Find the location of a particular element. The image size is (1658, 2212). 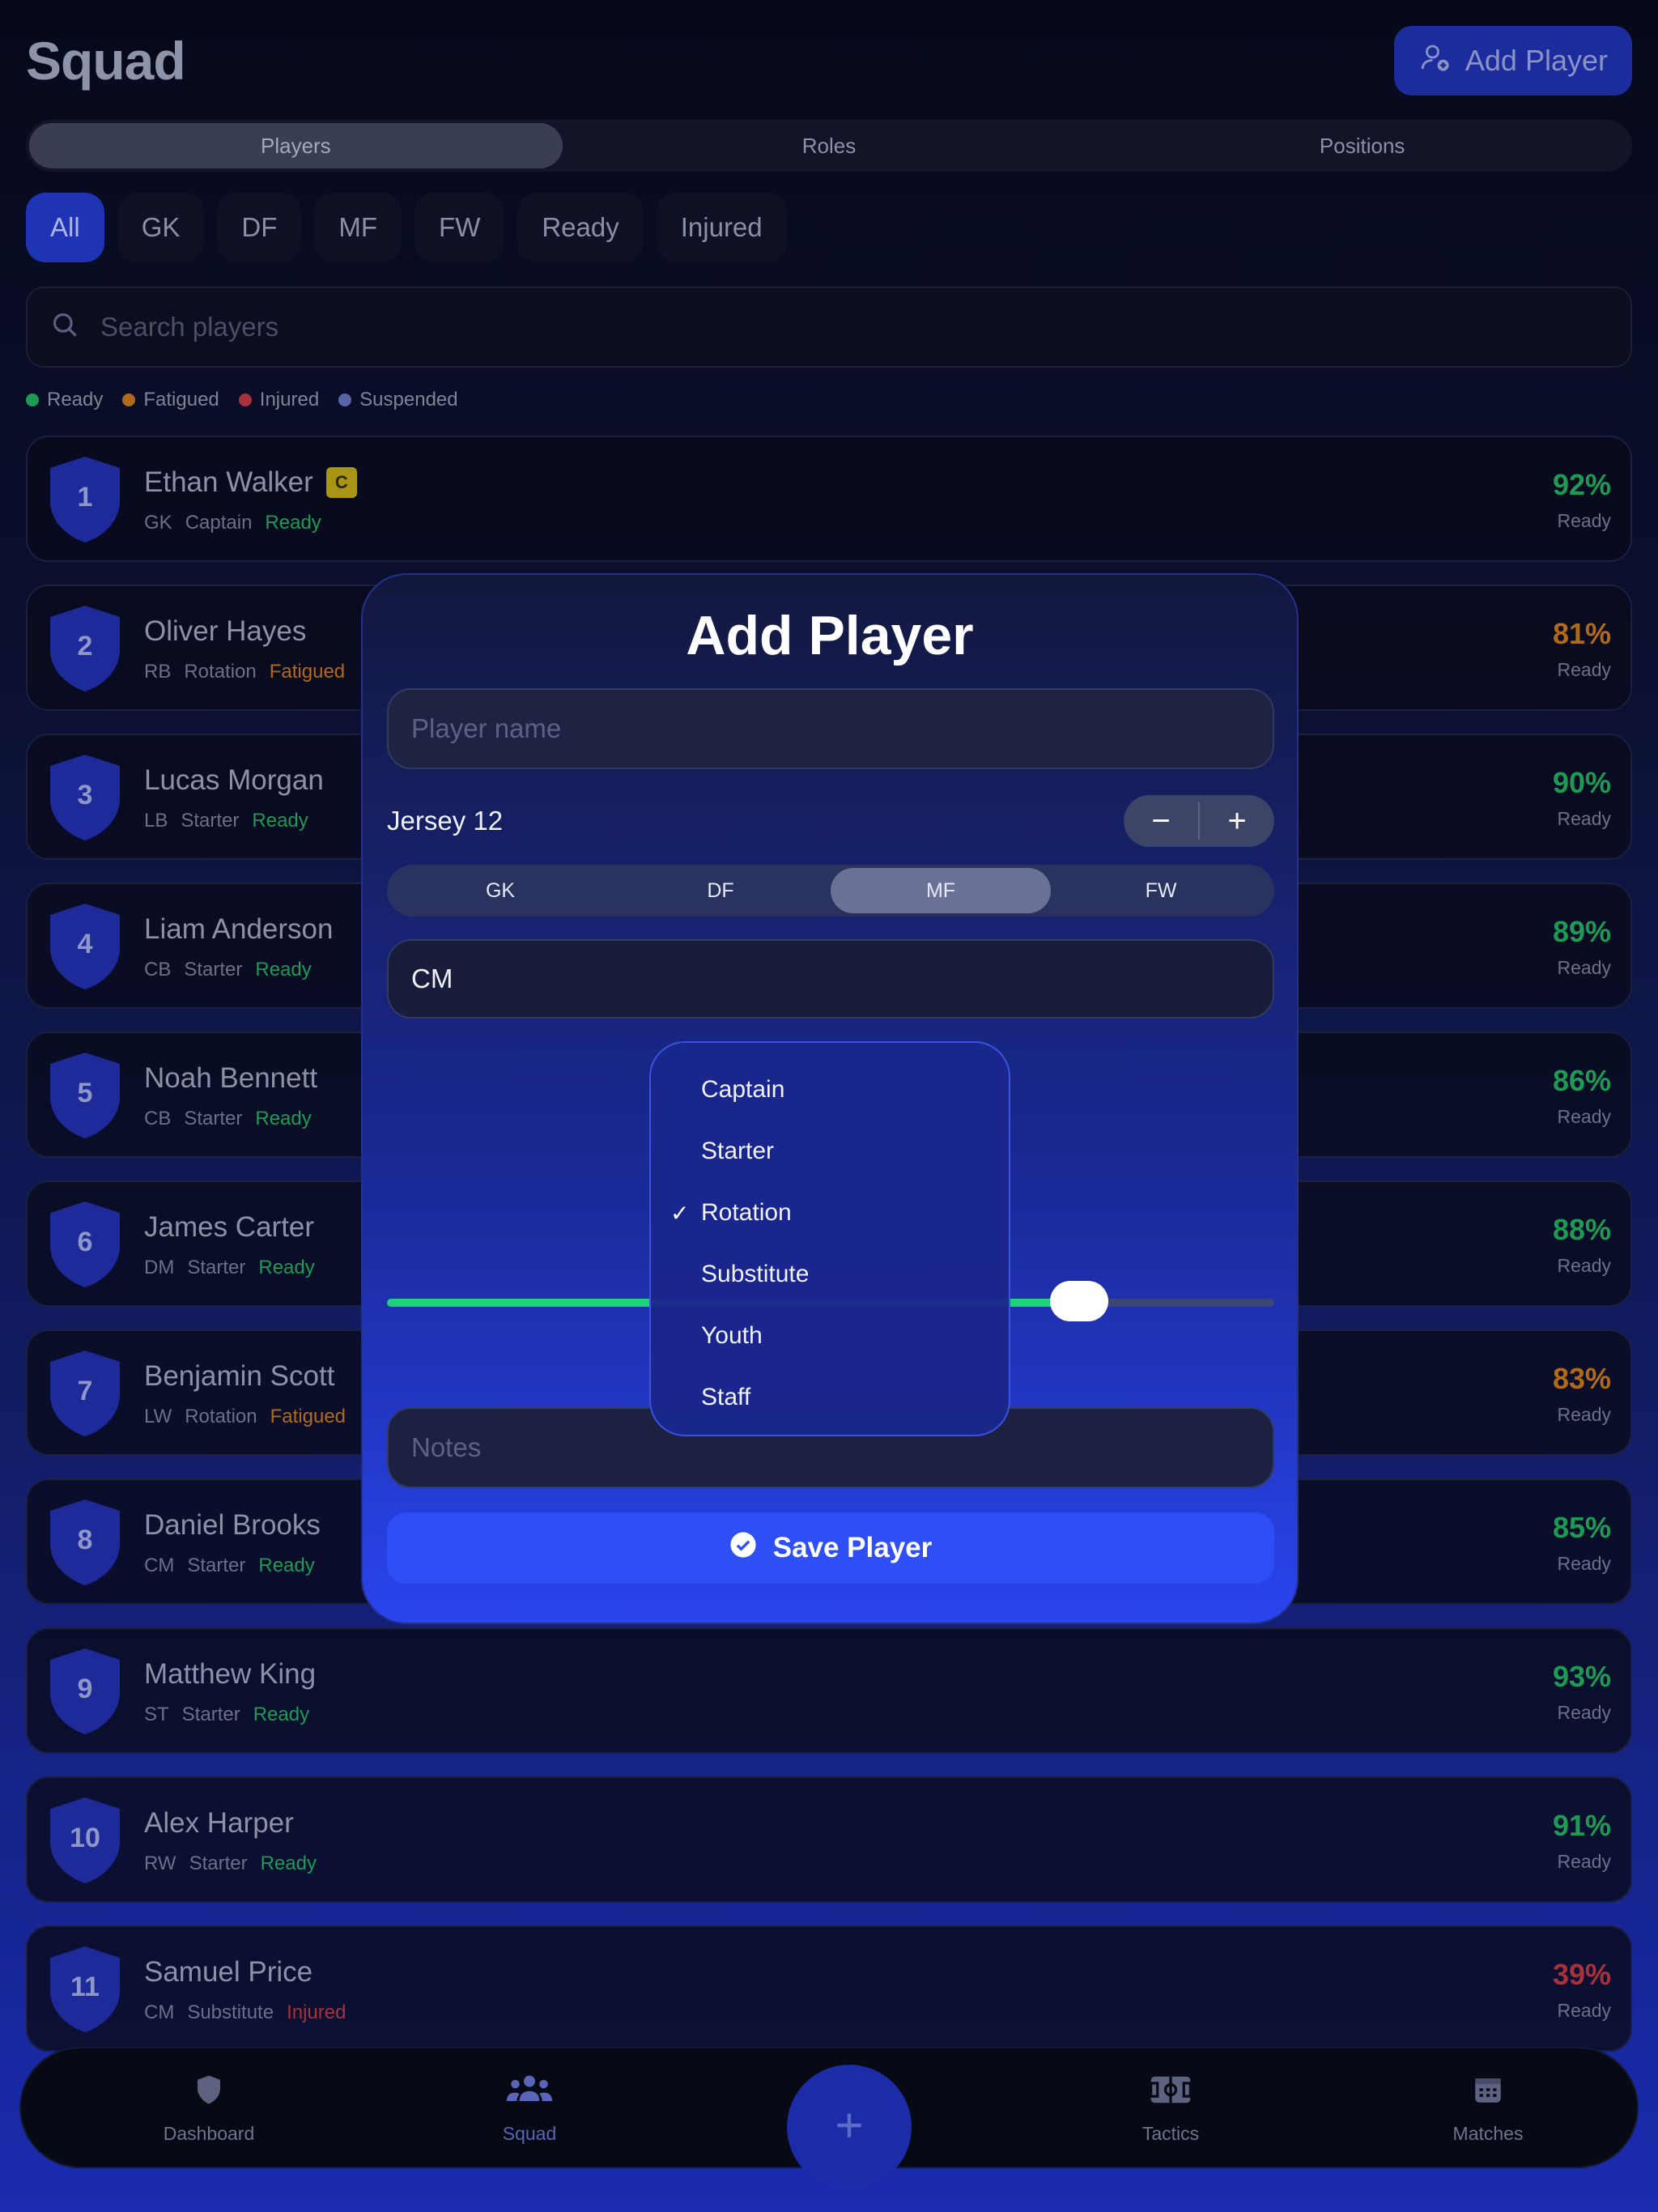

player-name: Samuel Price is located at coordinates (228, 1973).